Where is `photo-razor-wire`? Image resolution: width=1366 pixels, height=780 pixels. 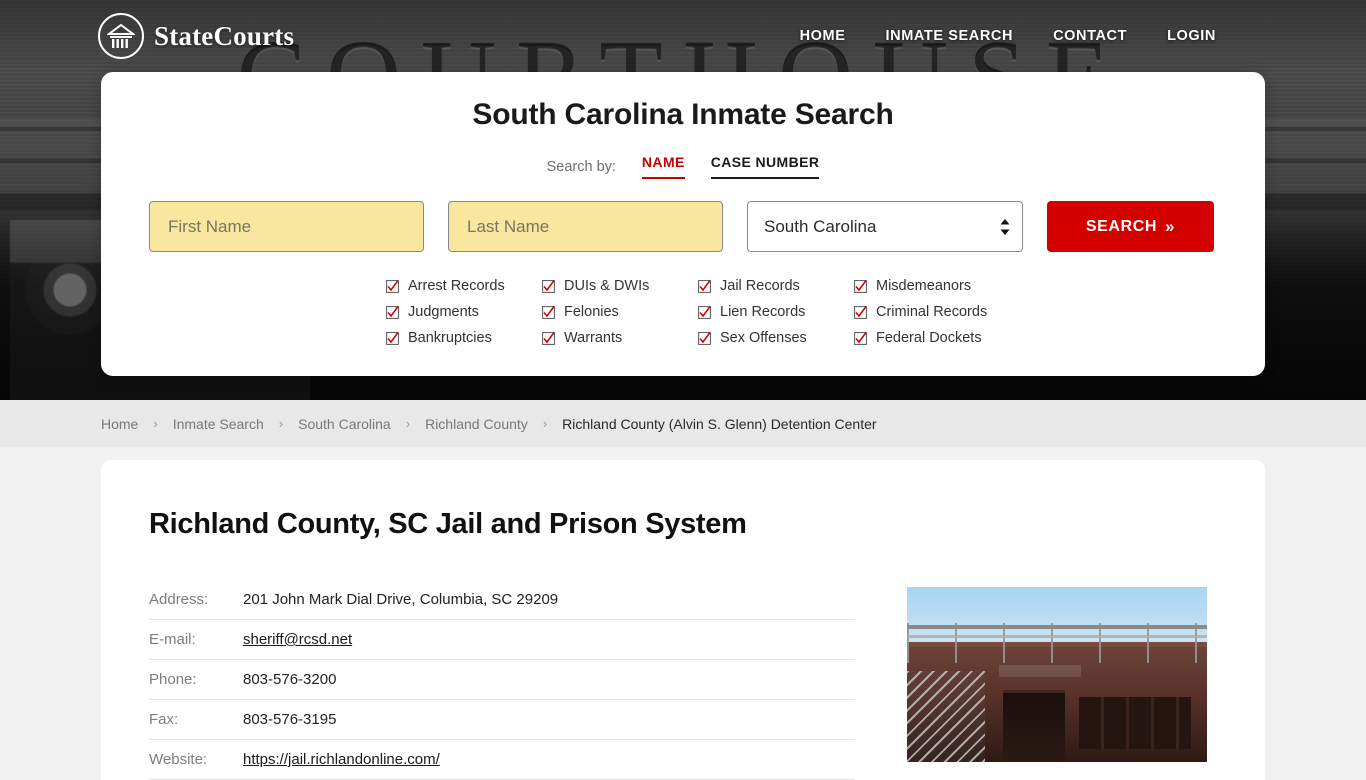 photo-razor-wire is located at coordinates (946, 716).